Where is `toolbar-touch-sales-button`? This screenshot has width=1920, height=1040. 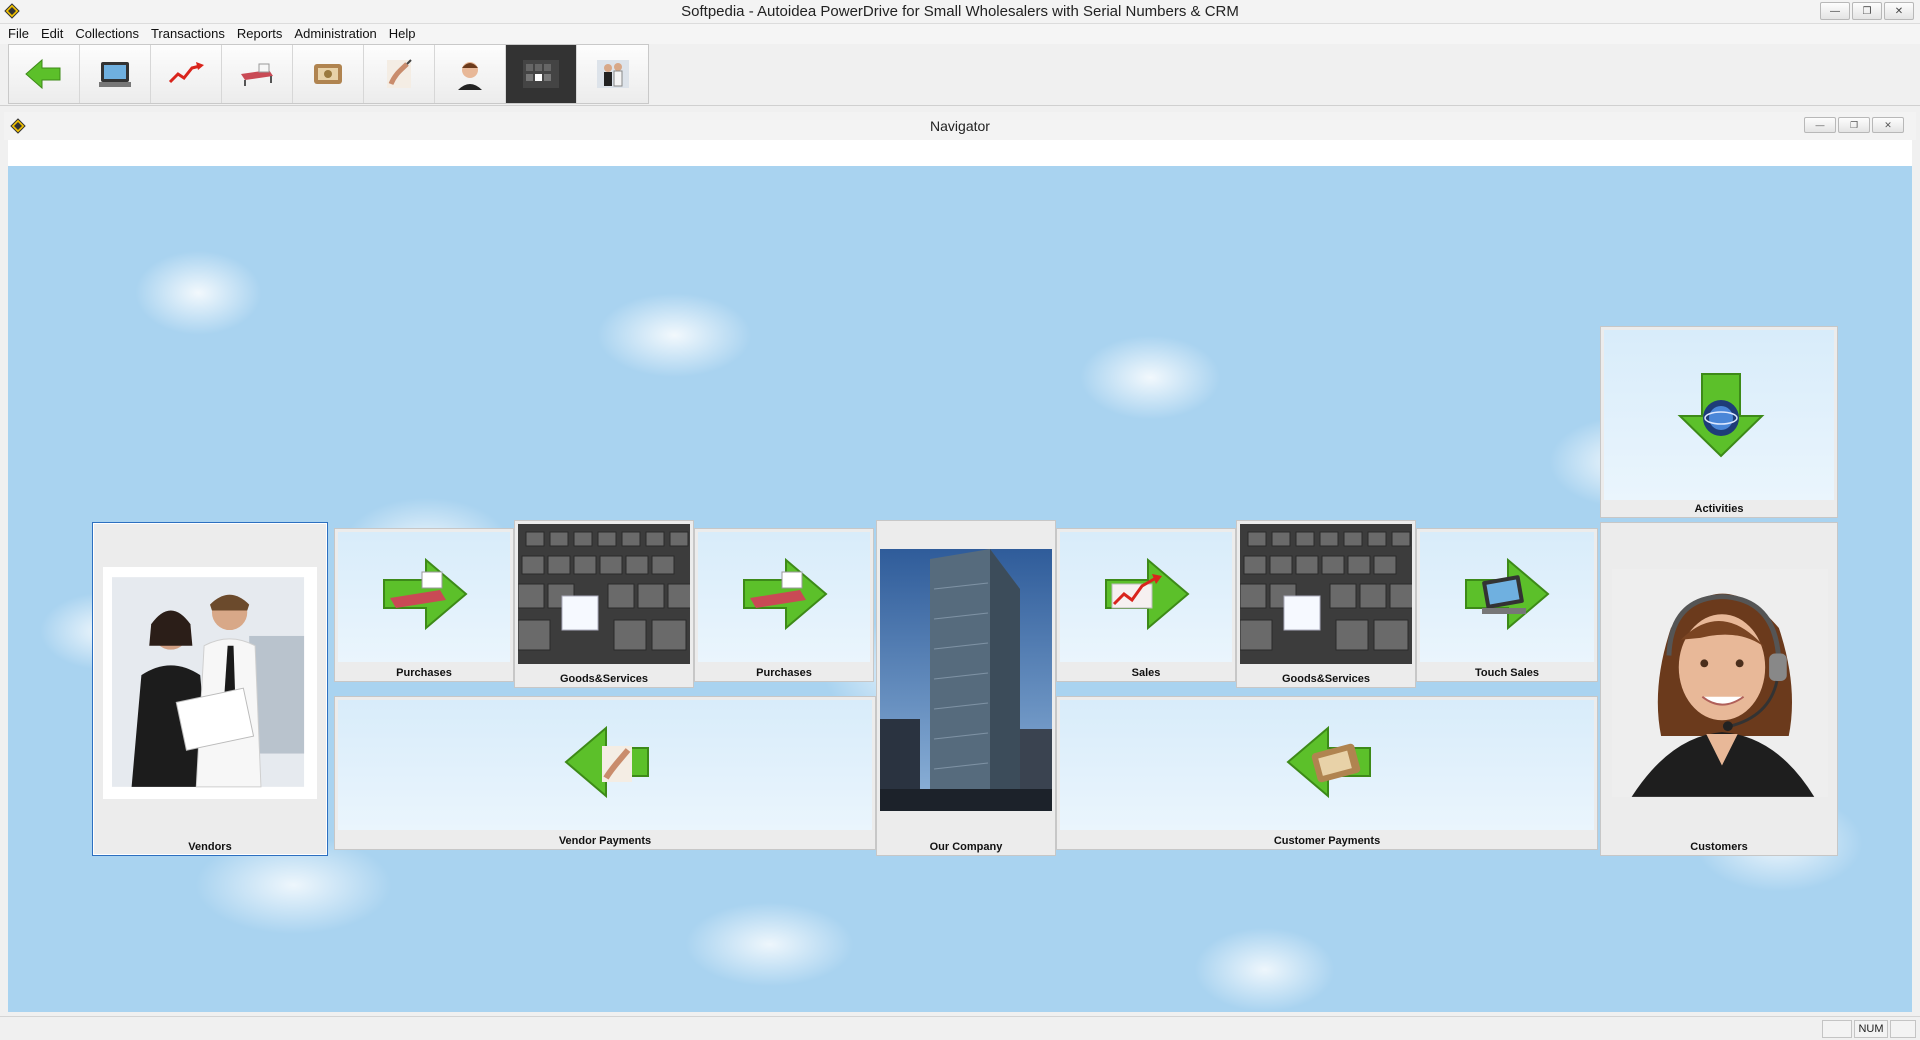 toolbar-touch-sales-button is located at coordinates (115, 74).